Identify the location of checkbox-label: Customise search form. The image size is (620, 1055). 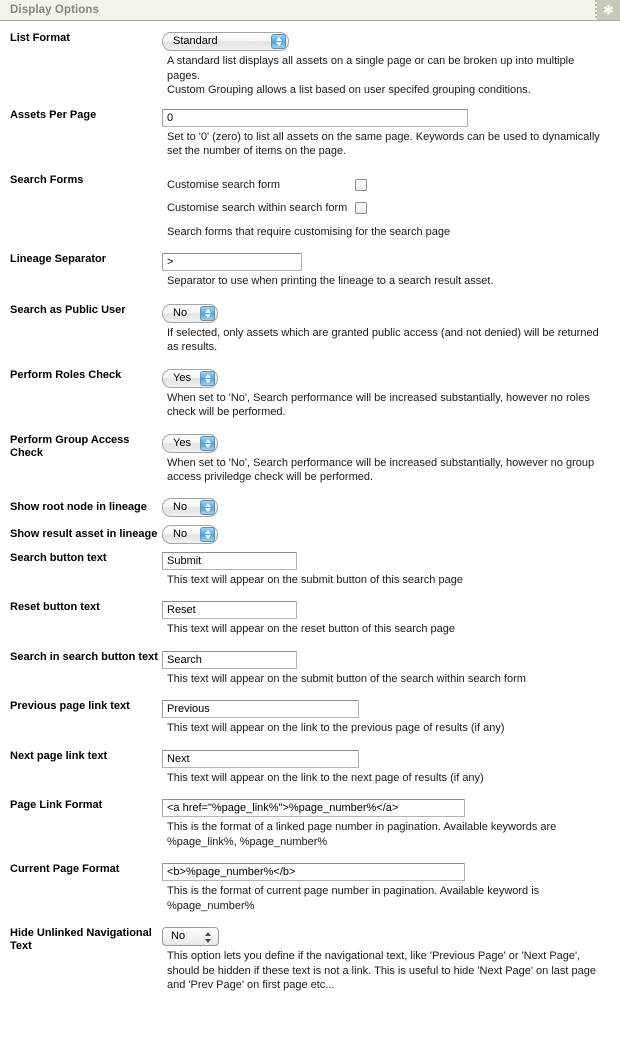
(224, 185).